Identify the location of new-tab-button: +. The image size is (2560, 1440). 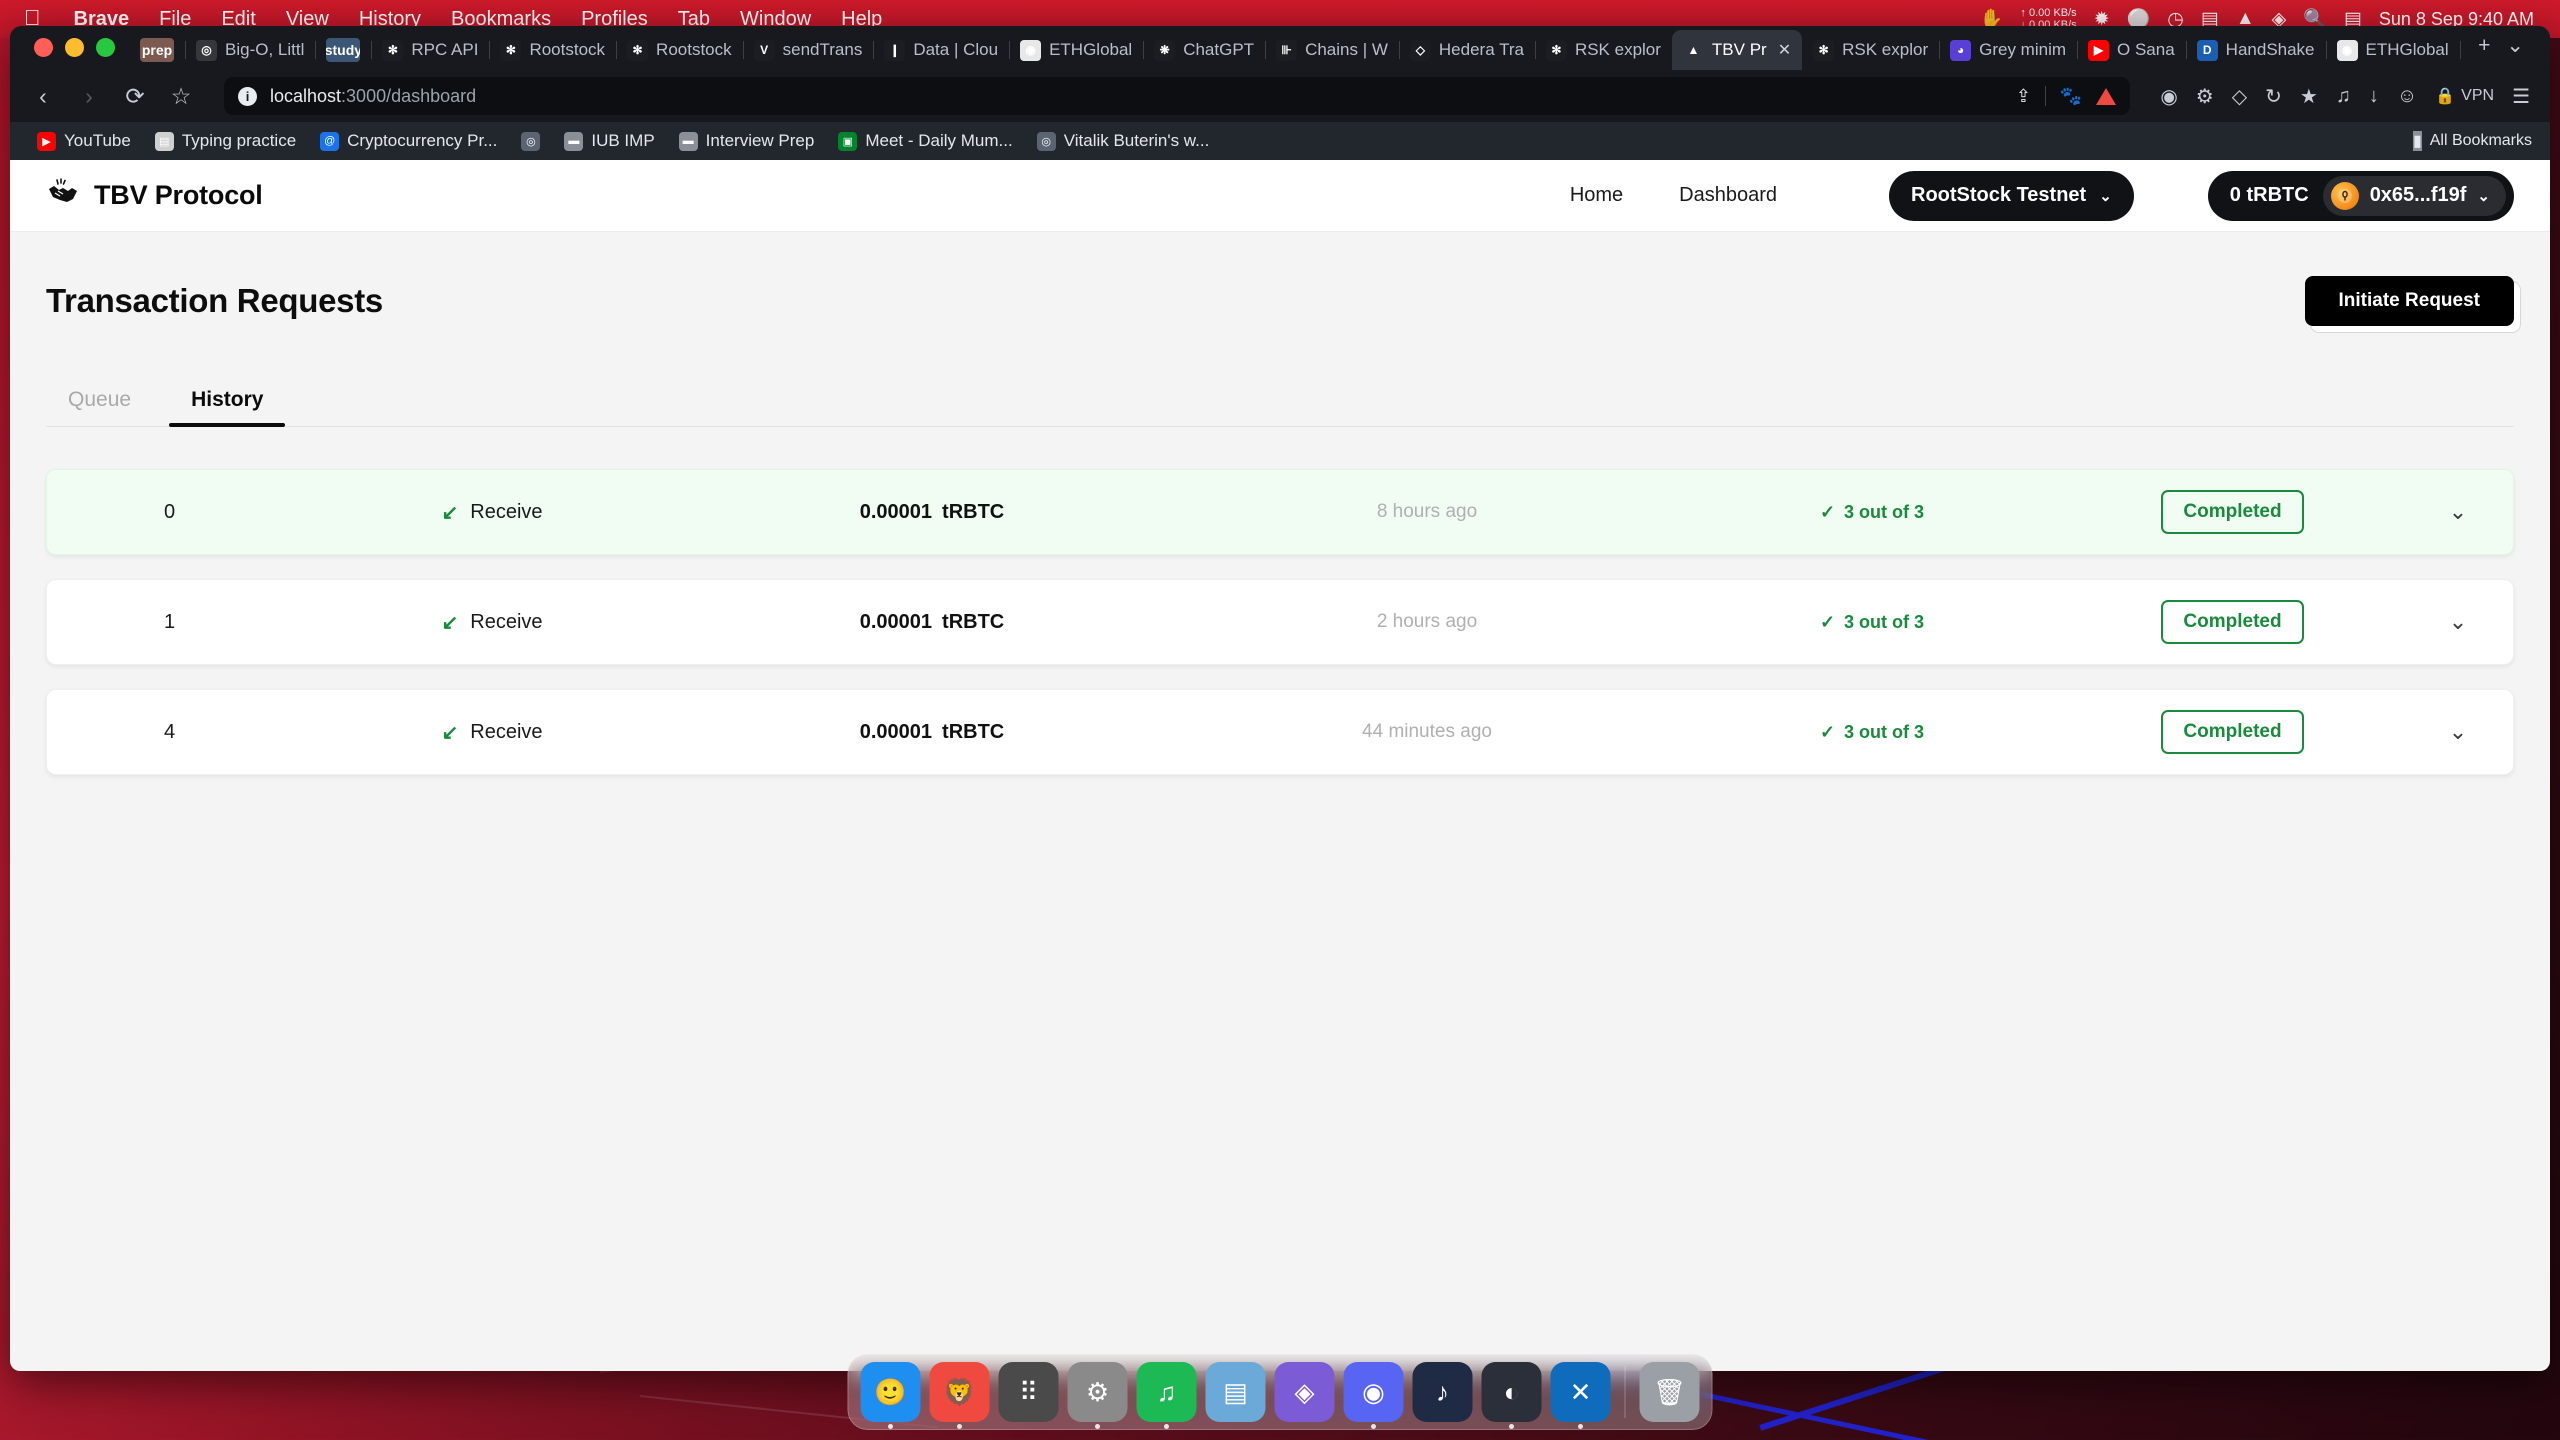
(2484, 46).